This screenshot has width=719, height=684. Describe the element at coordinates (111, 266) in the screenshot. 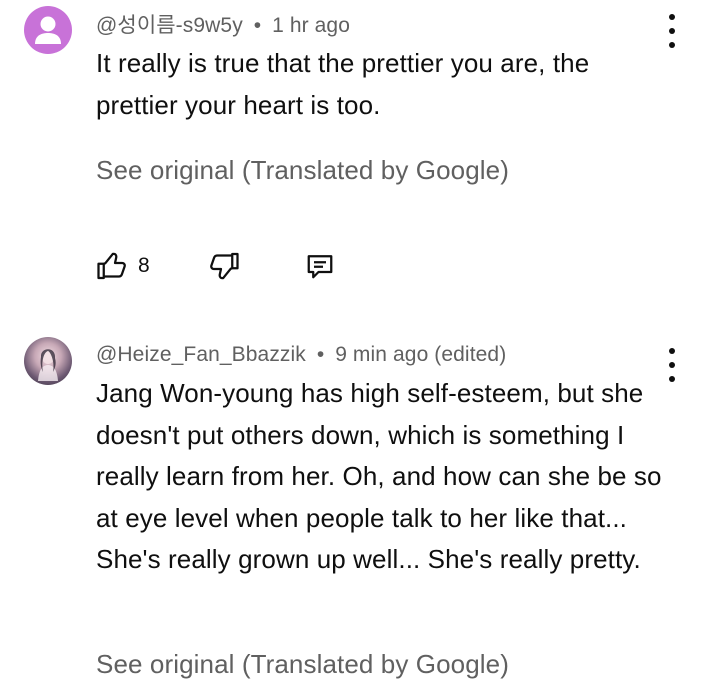

I see `thumbs-up-icon` at that location.